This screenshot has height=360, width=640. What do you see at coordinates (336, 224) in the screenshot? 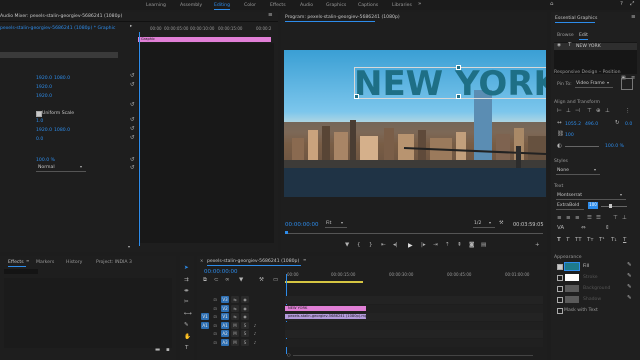
I see `fit-dropdown: Fit ▾` at bounding box center [336, 224].